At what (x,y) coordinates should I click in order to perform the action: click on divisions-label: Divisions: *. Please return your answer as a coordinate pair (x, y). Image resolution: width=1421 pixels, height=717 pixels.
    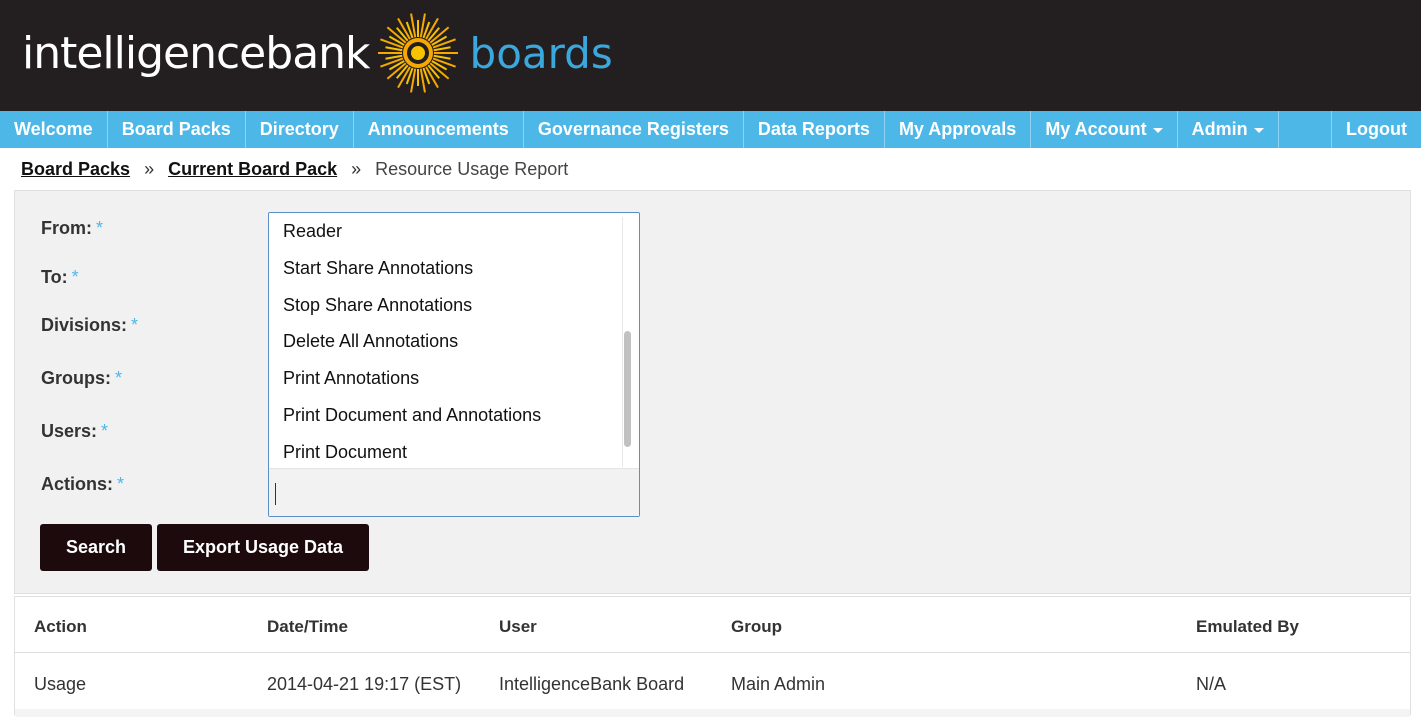
    Looking at the image, I should click on (89, 325).